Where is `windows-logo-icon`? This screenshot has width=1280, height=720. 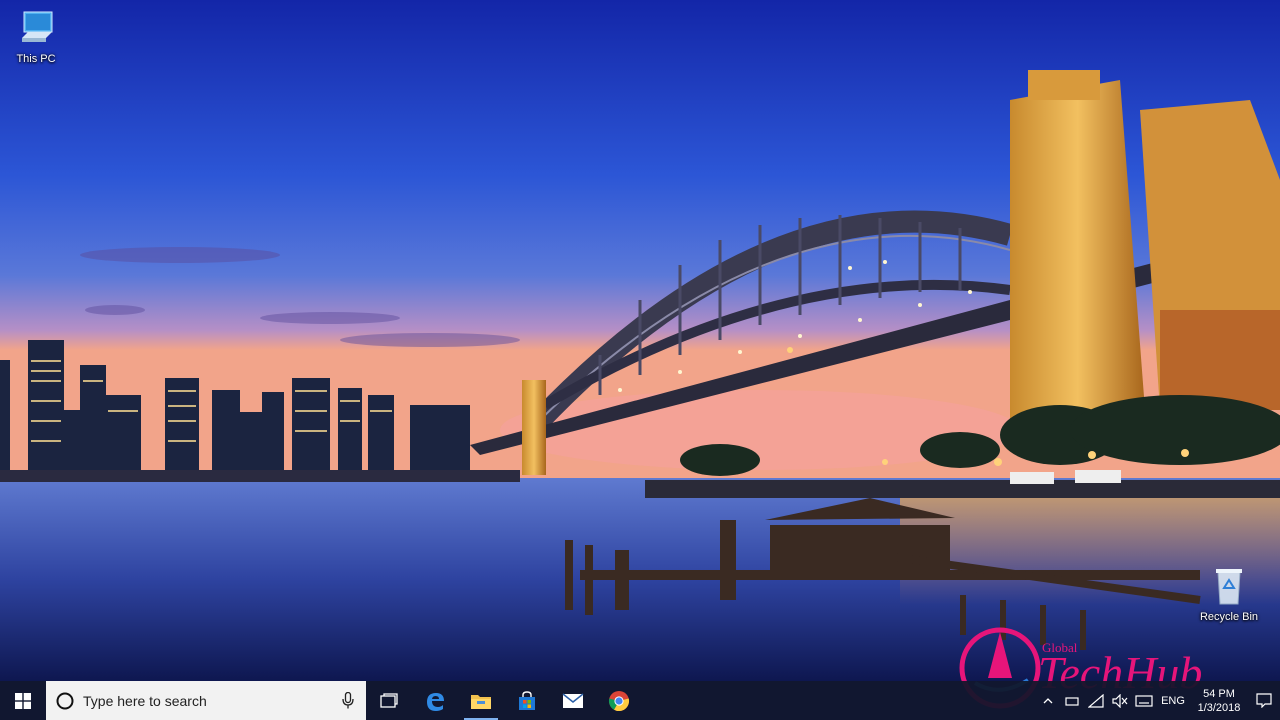
windows-logo-icon is located at coordinates (23, 700).